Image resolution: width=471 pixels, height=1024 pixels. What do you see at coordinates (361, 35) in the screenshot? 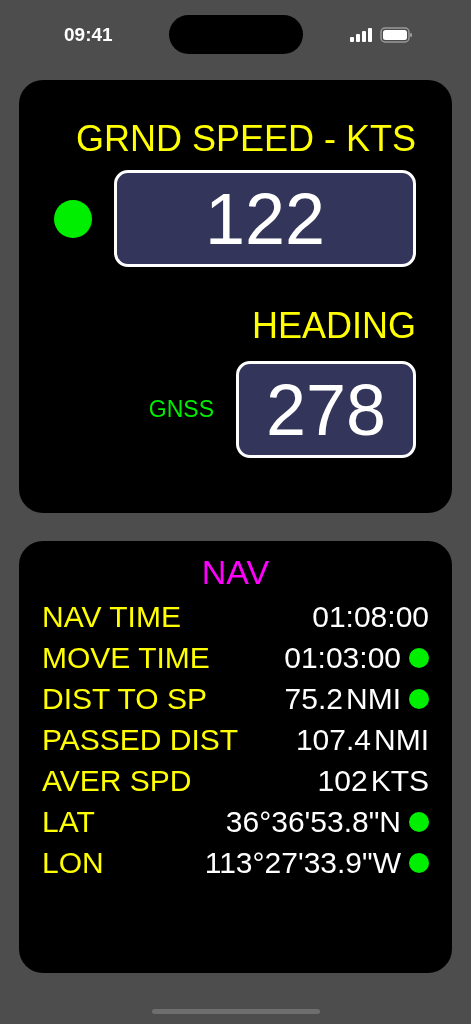
I see `signal-icon` at bounding box center [361, 35].